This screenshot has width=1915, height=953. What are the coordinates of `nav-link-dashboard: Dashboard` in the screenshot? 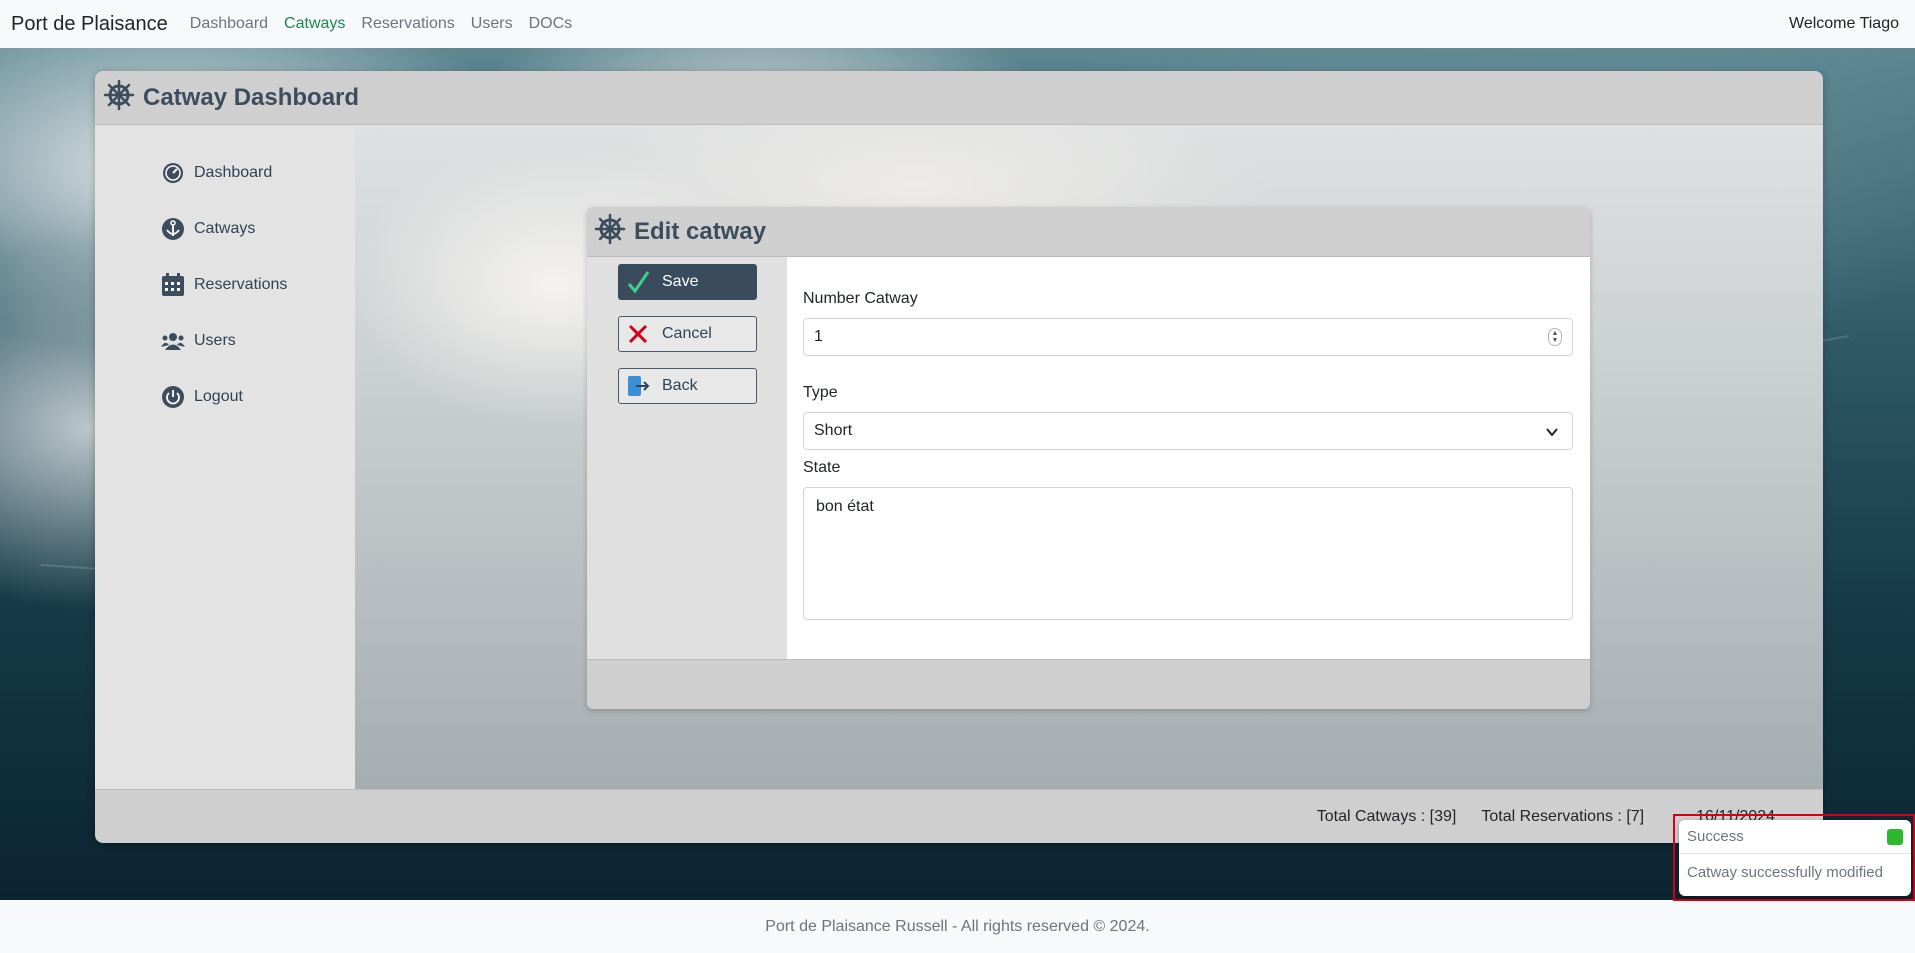 It's located at (229, 24).